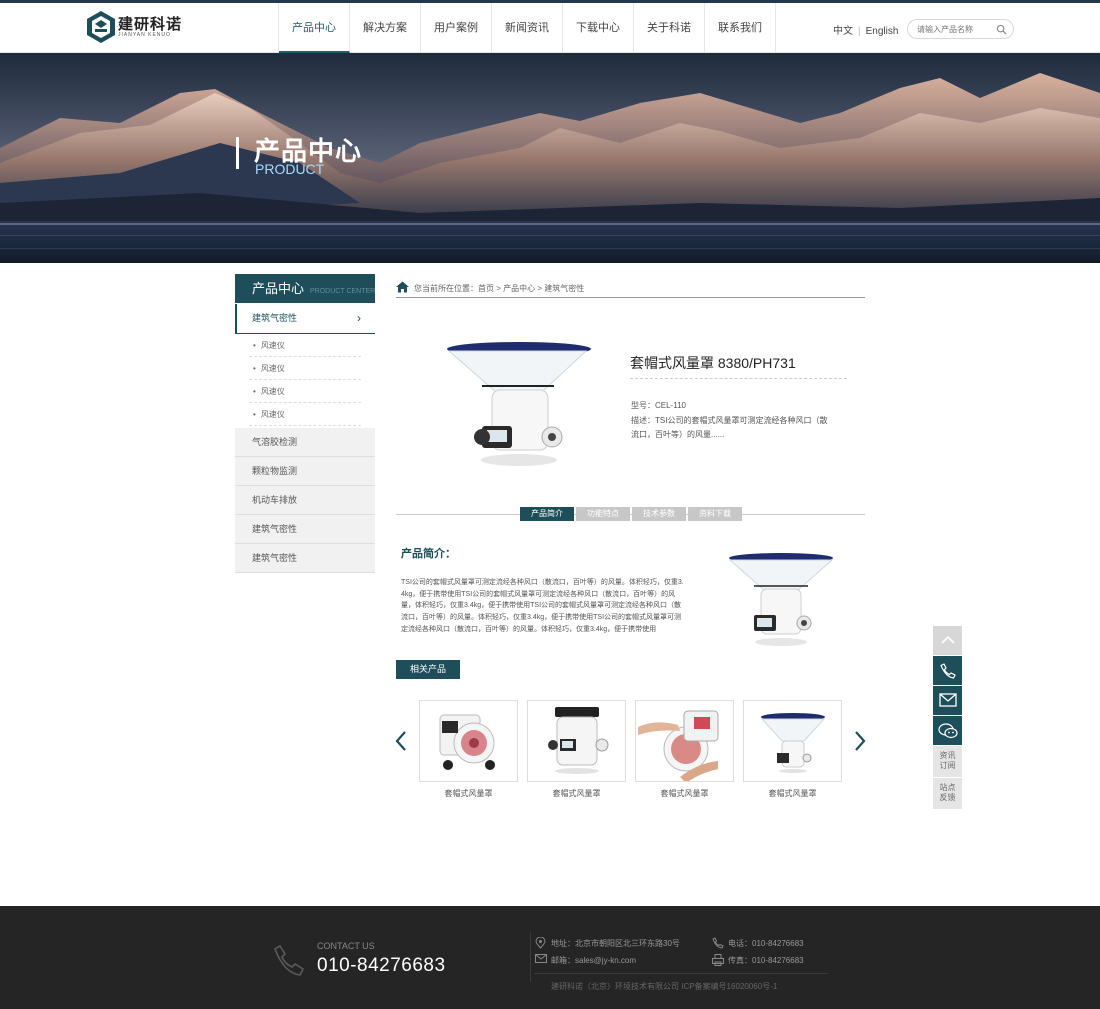 This screenshot has width=1100, height=1009. What do you see at coordinates (603, 514) in the screenshot?
I see `tab-features: 功能特点` at bounding box center [603, 514].